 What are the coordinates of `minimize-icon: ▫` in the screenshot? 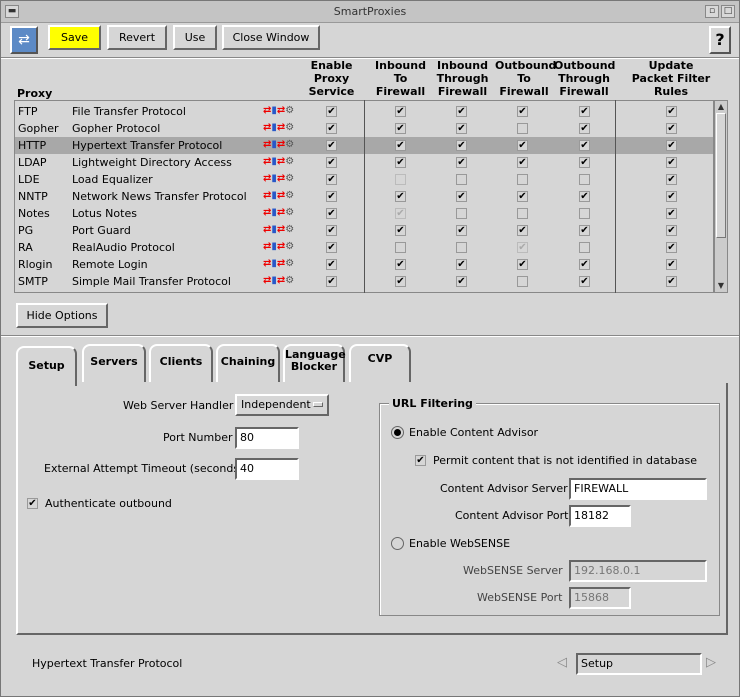 It's located at (712, 11).